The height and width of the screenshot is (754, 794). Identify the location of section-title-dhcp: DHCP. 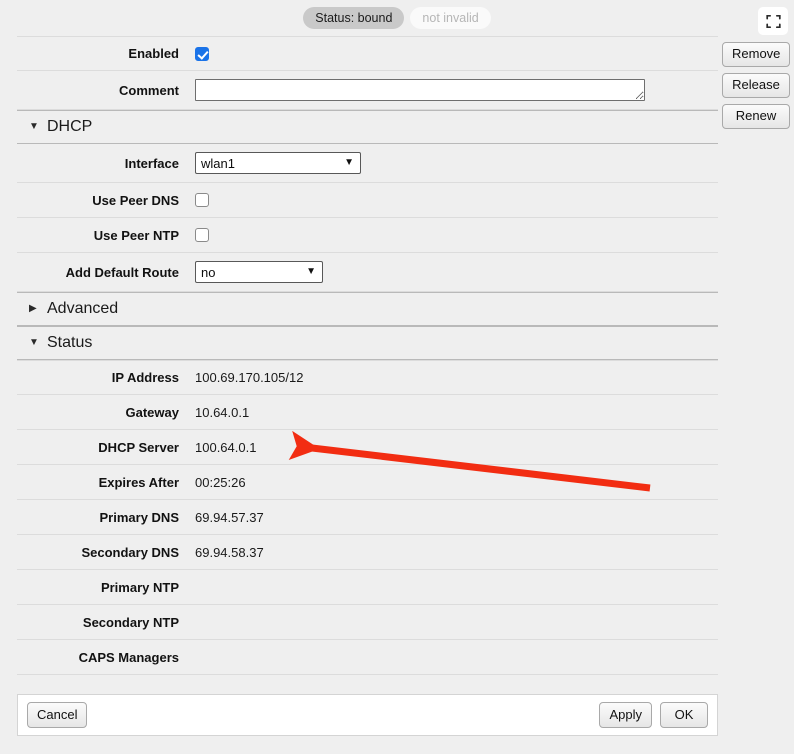
(70, 126).